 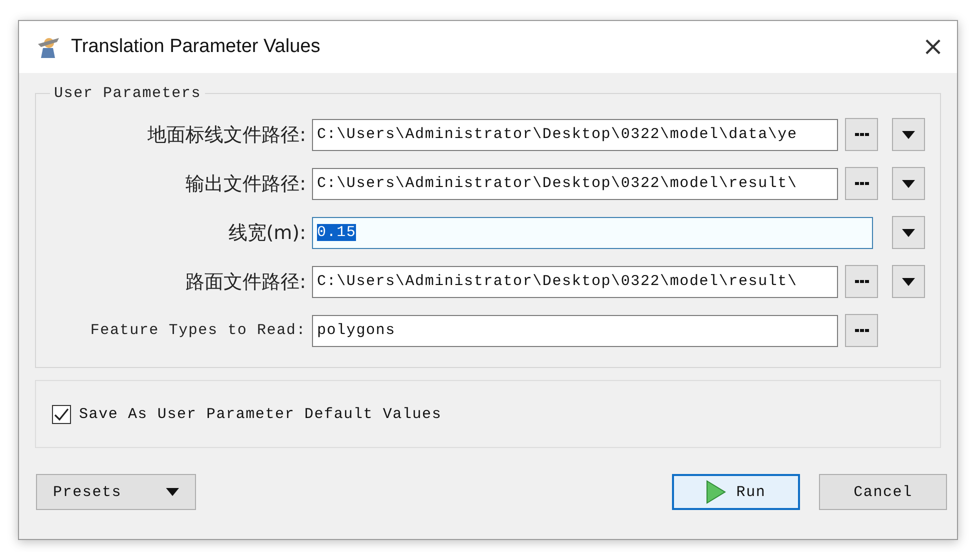 I want to click on cancel-button: Cancel, so click(x=883, y=492).